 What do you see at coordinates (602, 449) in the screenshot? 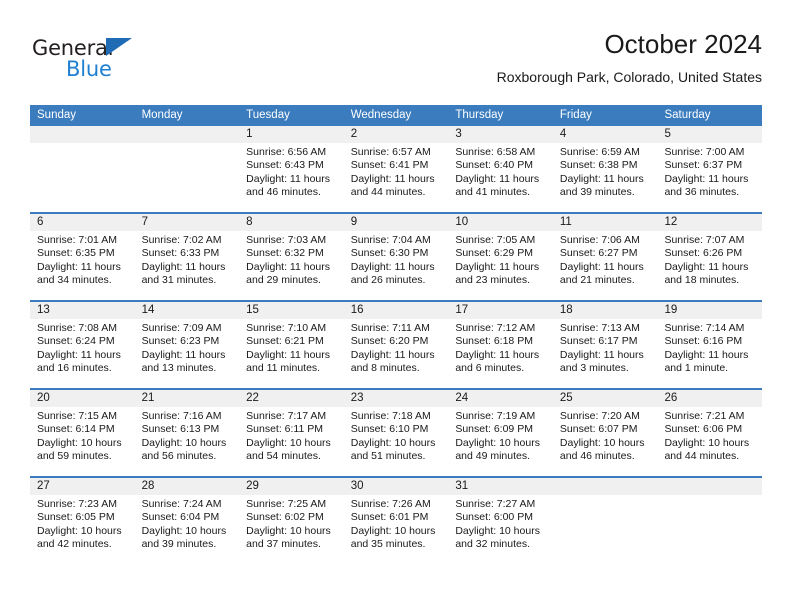
I see `daylight-text: Daylight: 10 hours and 46 minutes.` at bounding box center [602, 449].